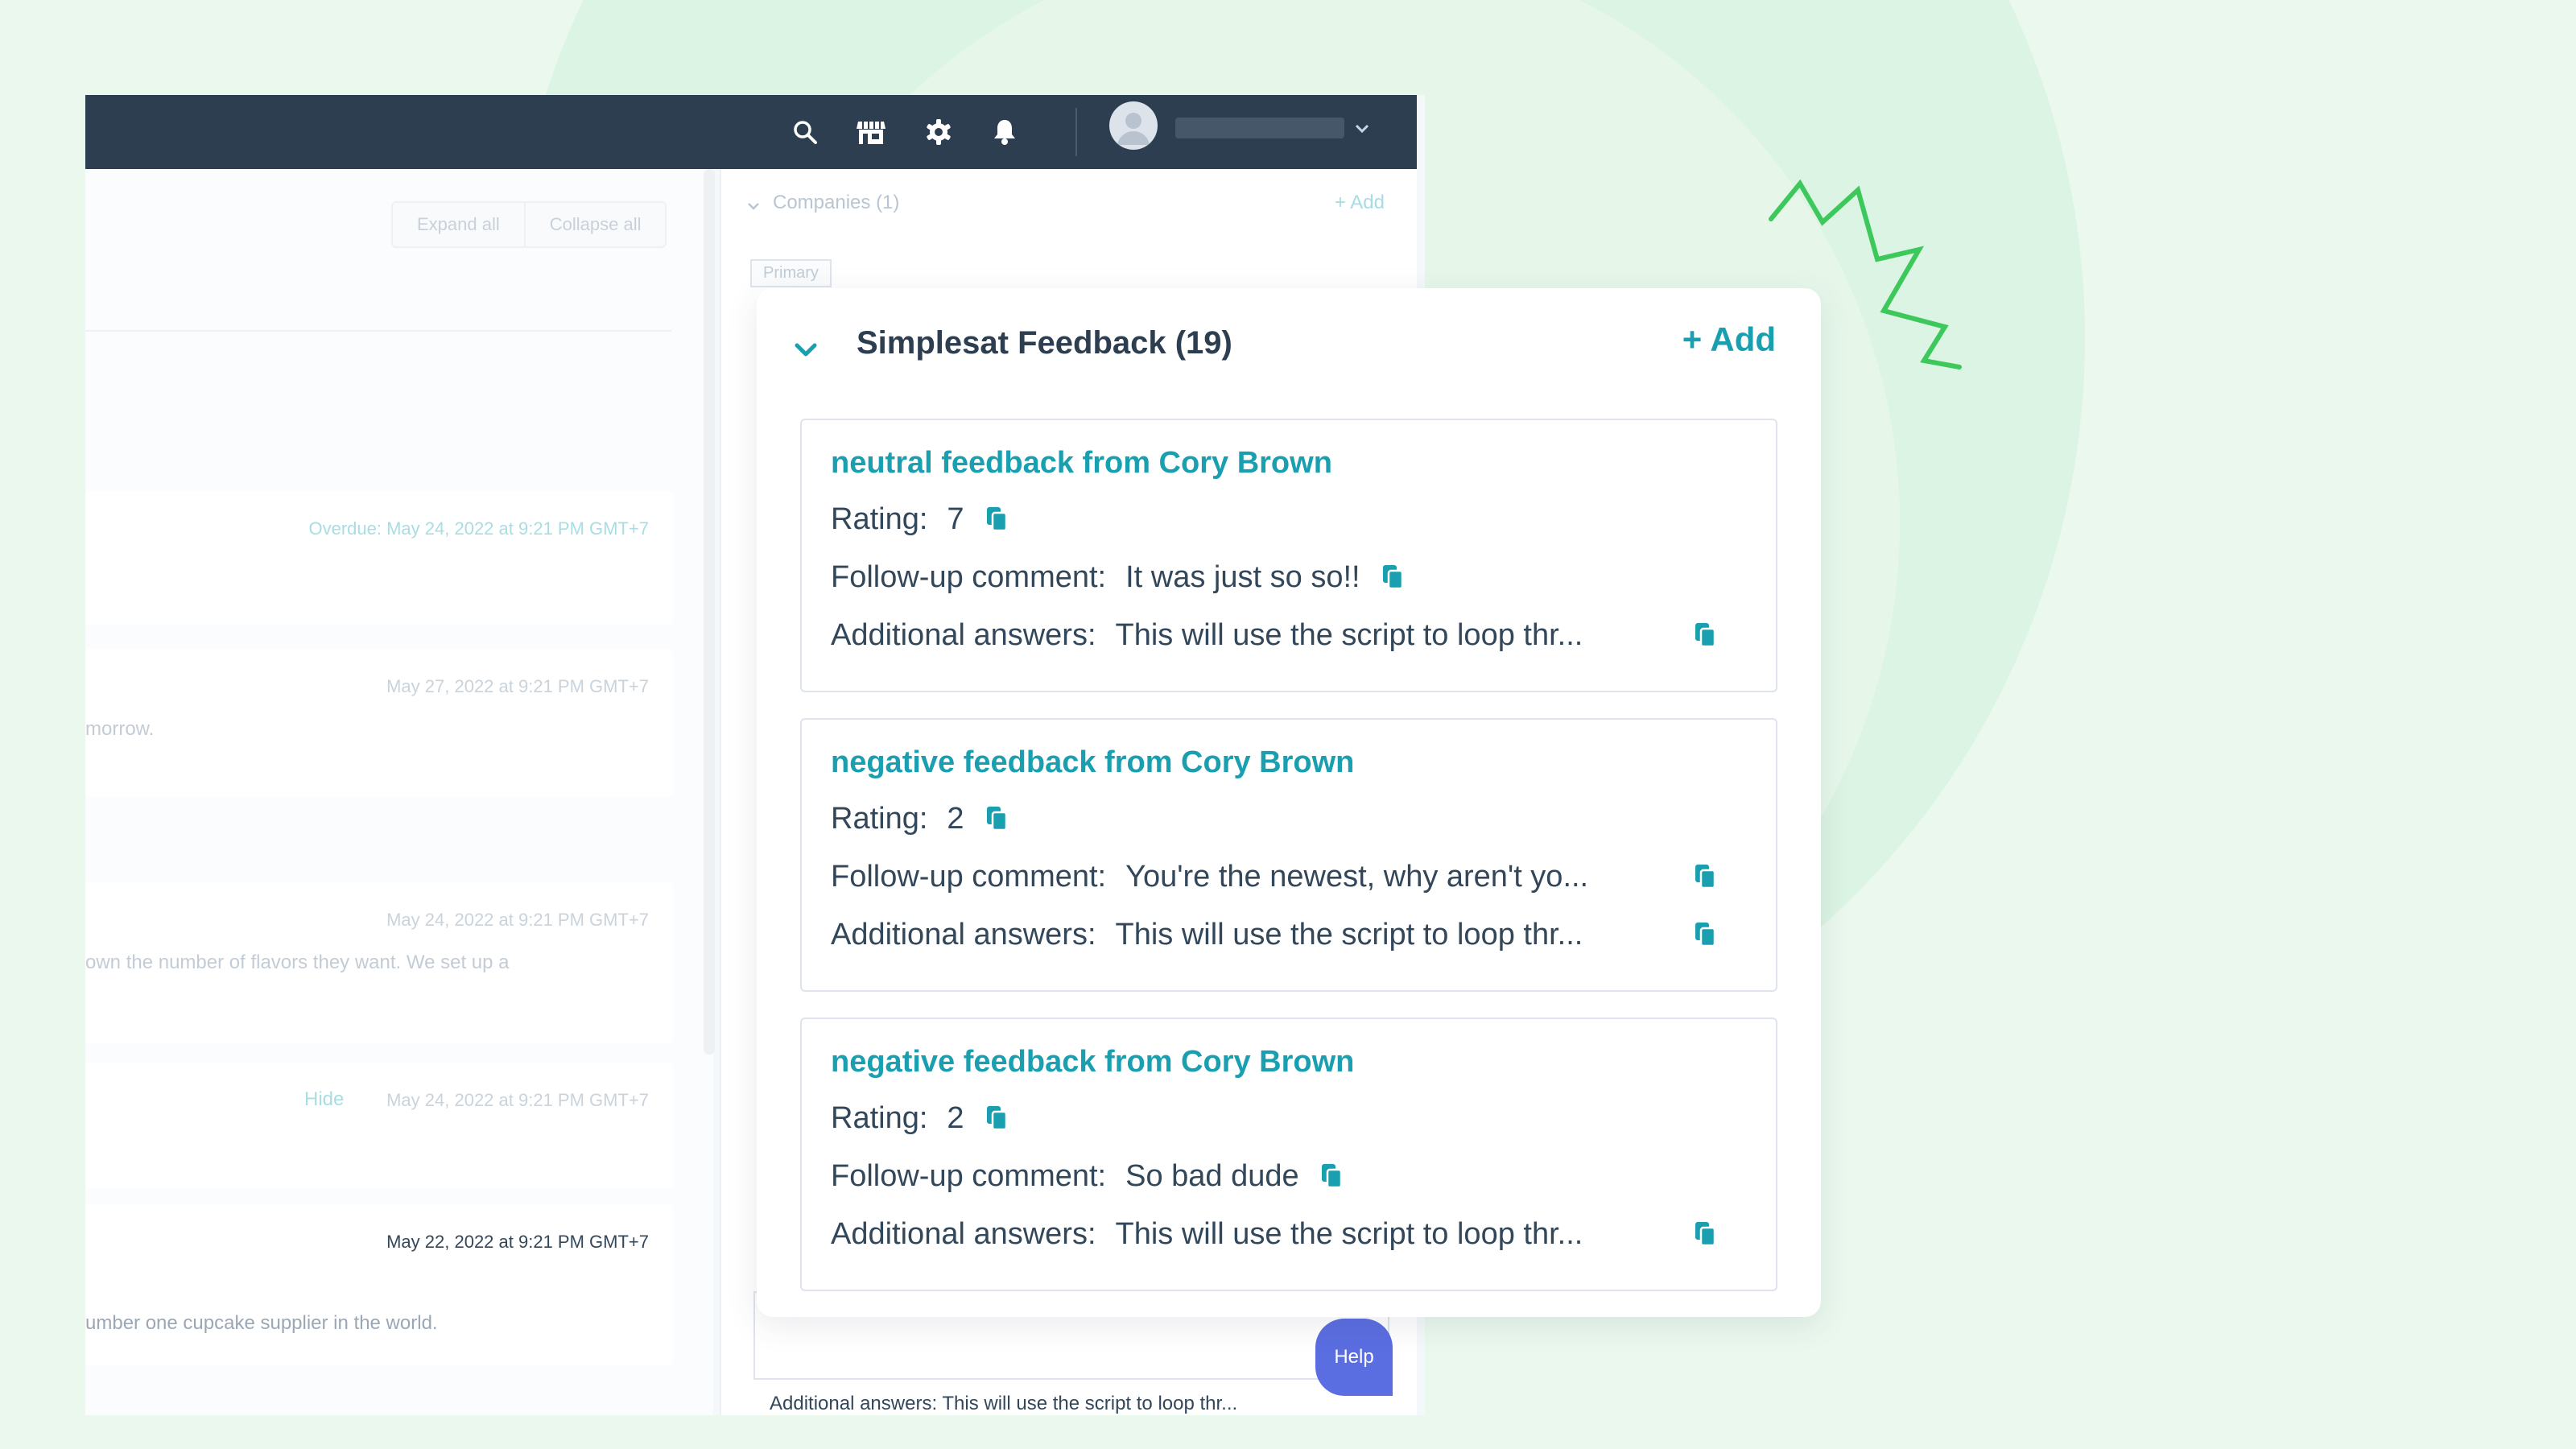 Image resolution: width=2576 pixels, height=1449 pixels. I want to click on panel-title: Simplesat Feedback (19), so click(1044, 343).